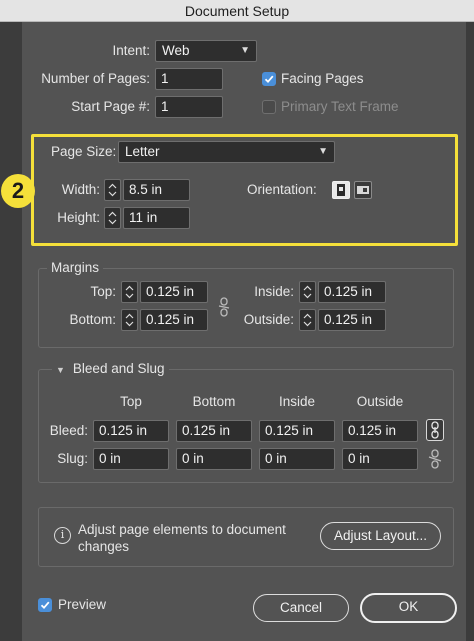 The height and width of the screenshot is (641, 474). I want to click on bleed-slug-legend: Bleed and Slug, so click(118, 368).